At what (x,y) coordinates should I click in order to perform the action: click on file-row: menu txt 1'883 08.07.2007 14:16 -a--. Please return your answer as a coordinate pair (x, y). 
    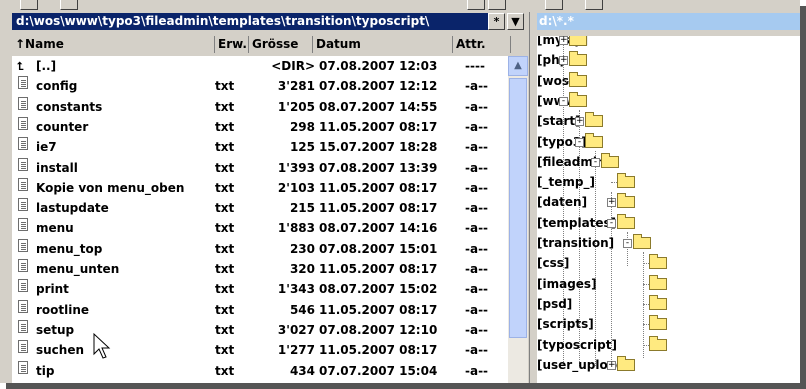
    Looking at the image, I should click on (262, 228).